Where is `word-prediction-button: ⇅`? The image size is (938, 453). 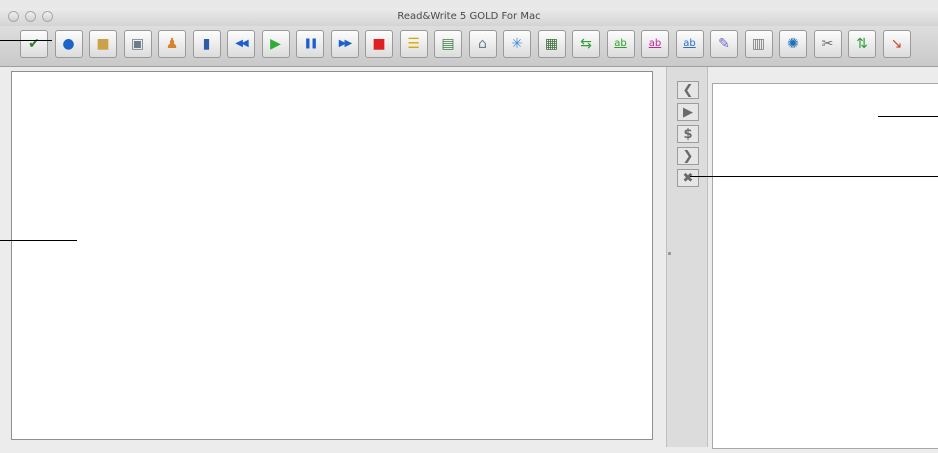
word-prediction-button: ⇅ is located at coordinates (862, 44).